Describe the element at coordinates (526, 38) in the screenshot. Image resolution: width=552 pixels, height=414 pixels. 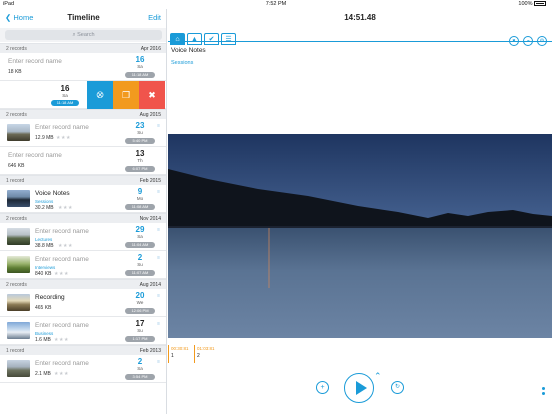
I see `detail-action-icons: ♥☁⚙` at that location.